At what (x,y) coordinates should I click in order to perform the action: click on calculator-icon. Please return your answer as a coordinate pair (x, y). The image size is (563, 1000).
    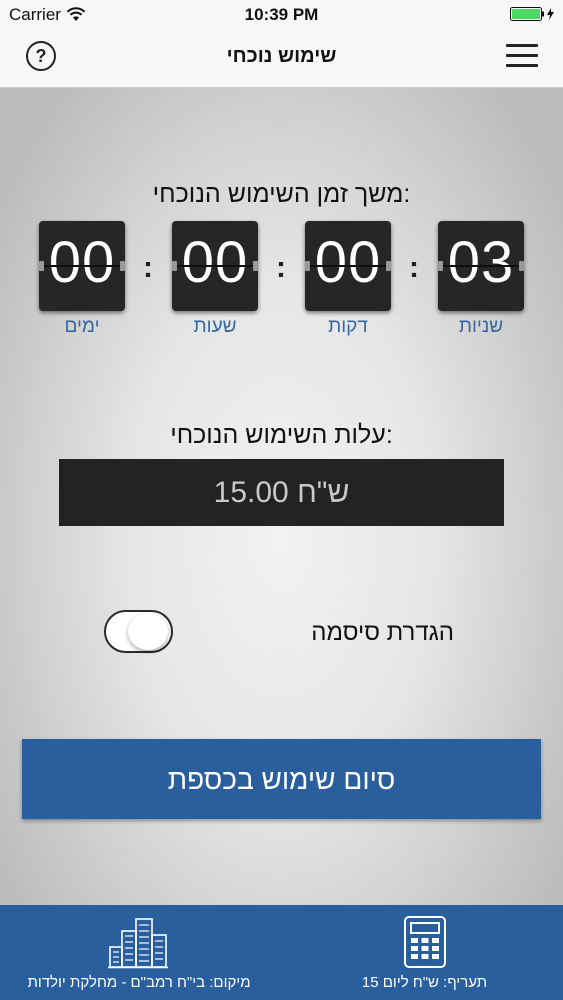
    Looking at the image, I should click on (425, 942).